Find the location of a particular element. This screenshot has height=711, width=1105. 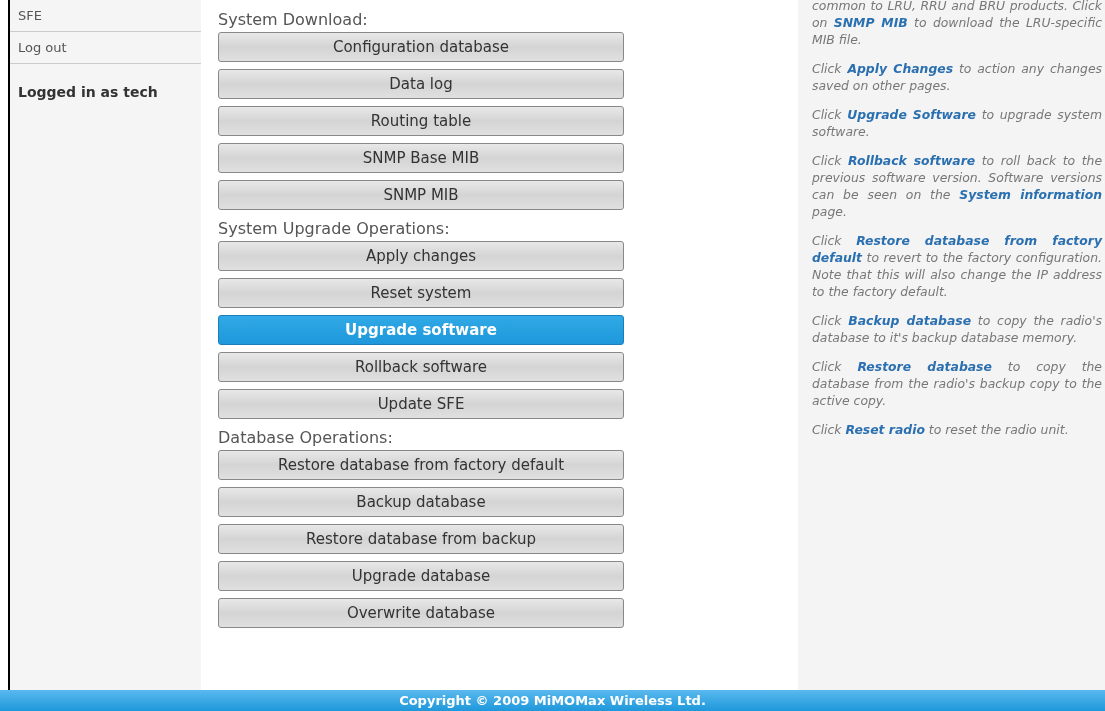

help-paragraph: Click Rollback software to roll back to the previous software version. Software versions can be seen on the System information page. is located at coordinates (957, 186).